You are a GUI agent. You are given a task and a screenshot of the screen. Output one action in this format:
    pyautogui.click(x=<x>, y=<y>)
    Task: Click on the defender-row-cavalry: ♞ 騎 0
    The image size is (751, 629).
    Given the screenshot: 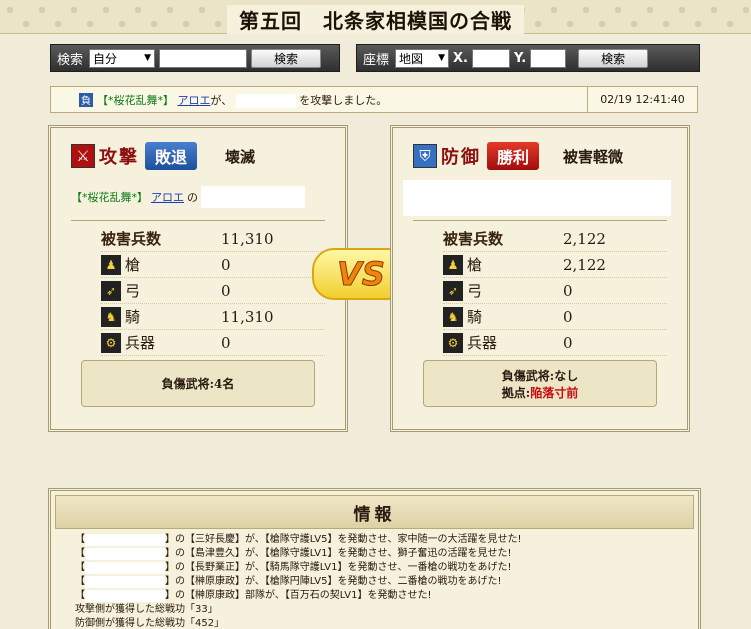 What is the action you would take?
    pyautogui.click(x=555, y=317)
    